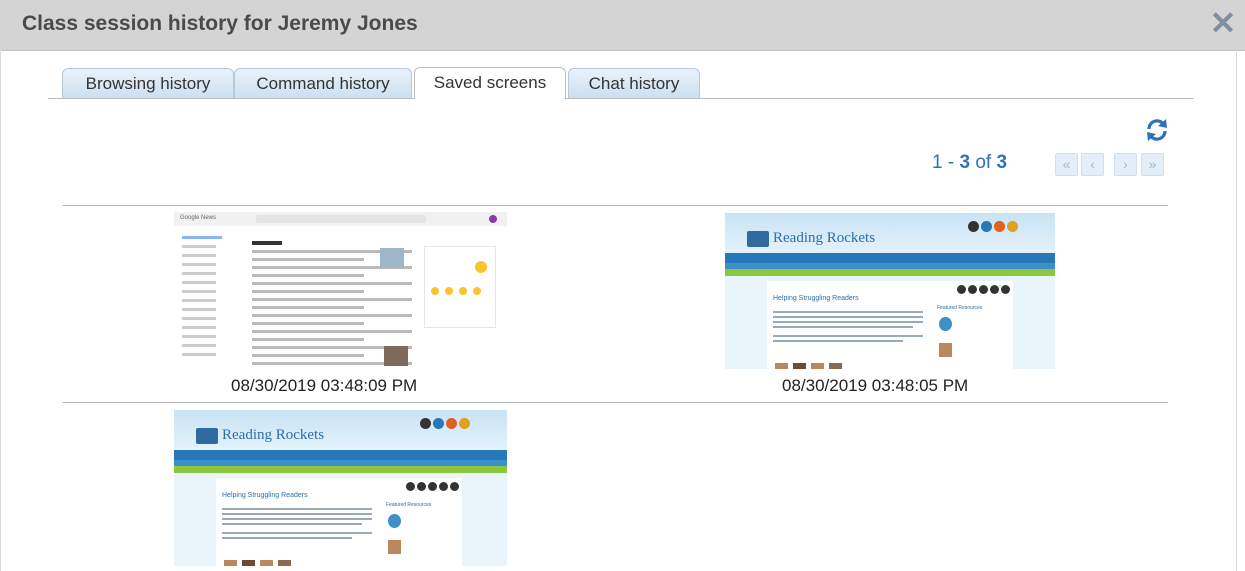 The height and width of the screenshot is (571, 1245). Describe the element at coordinates (1152, 164) in the screenshot. I see `last-page-button: »` at that location.